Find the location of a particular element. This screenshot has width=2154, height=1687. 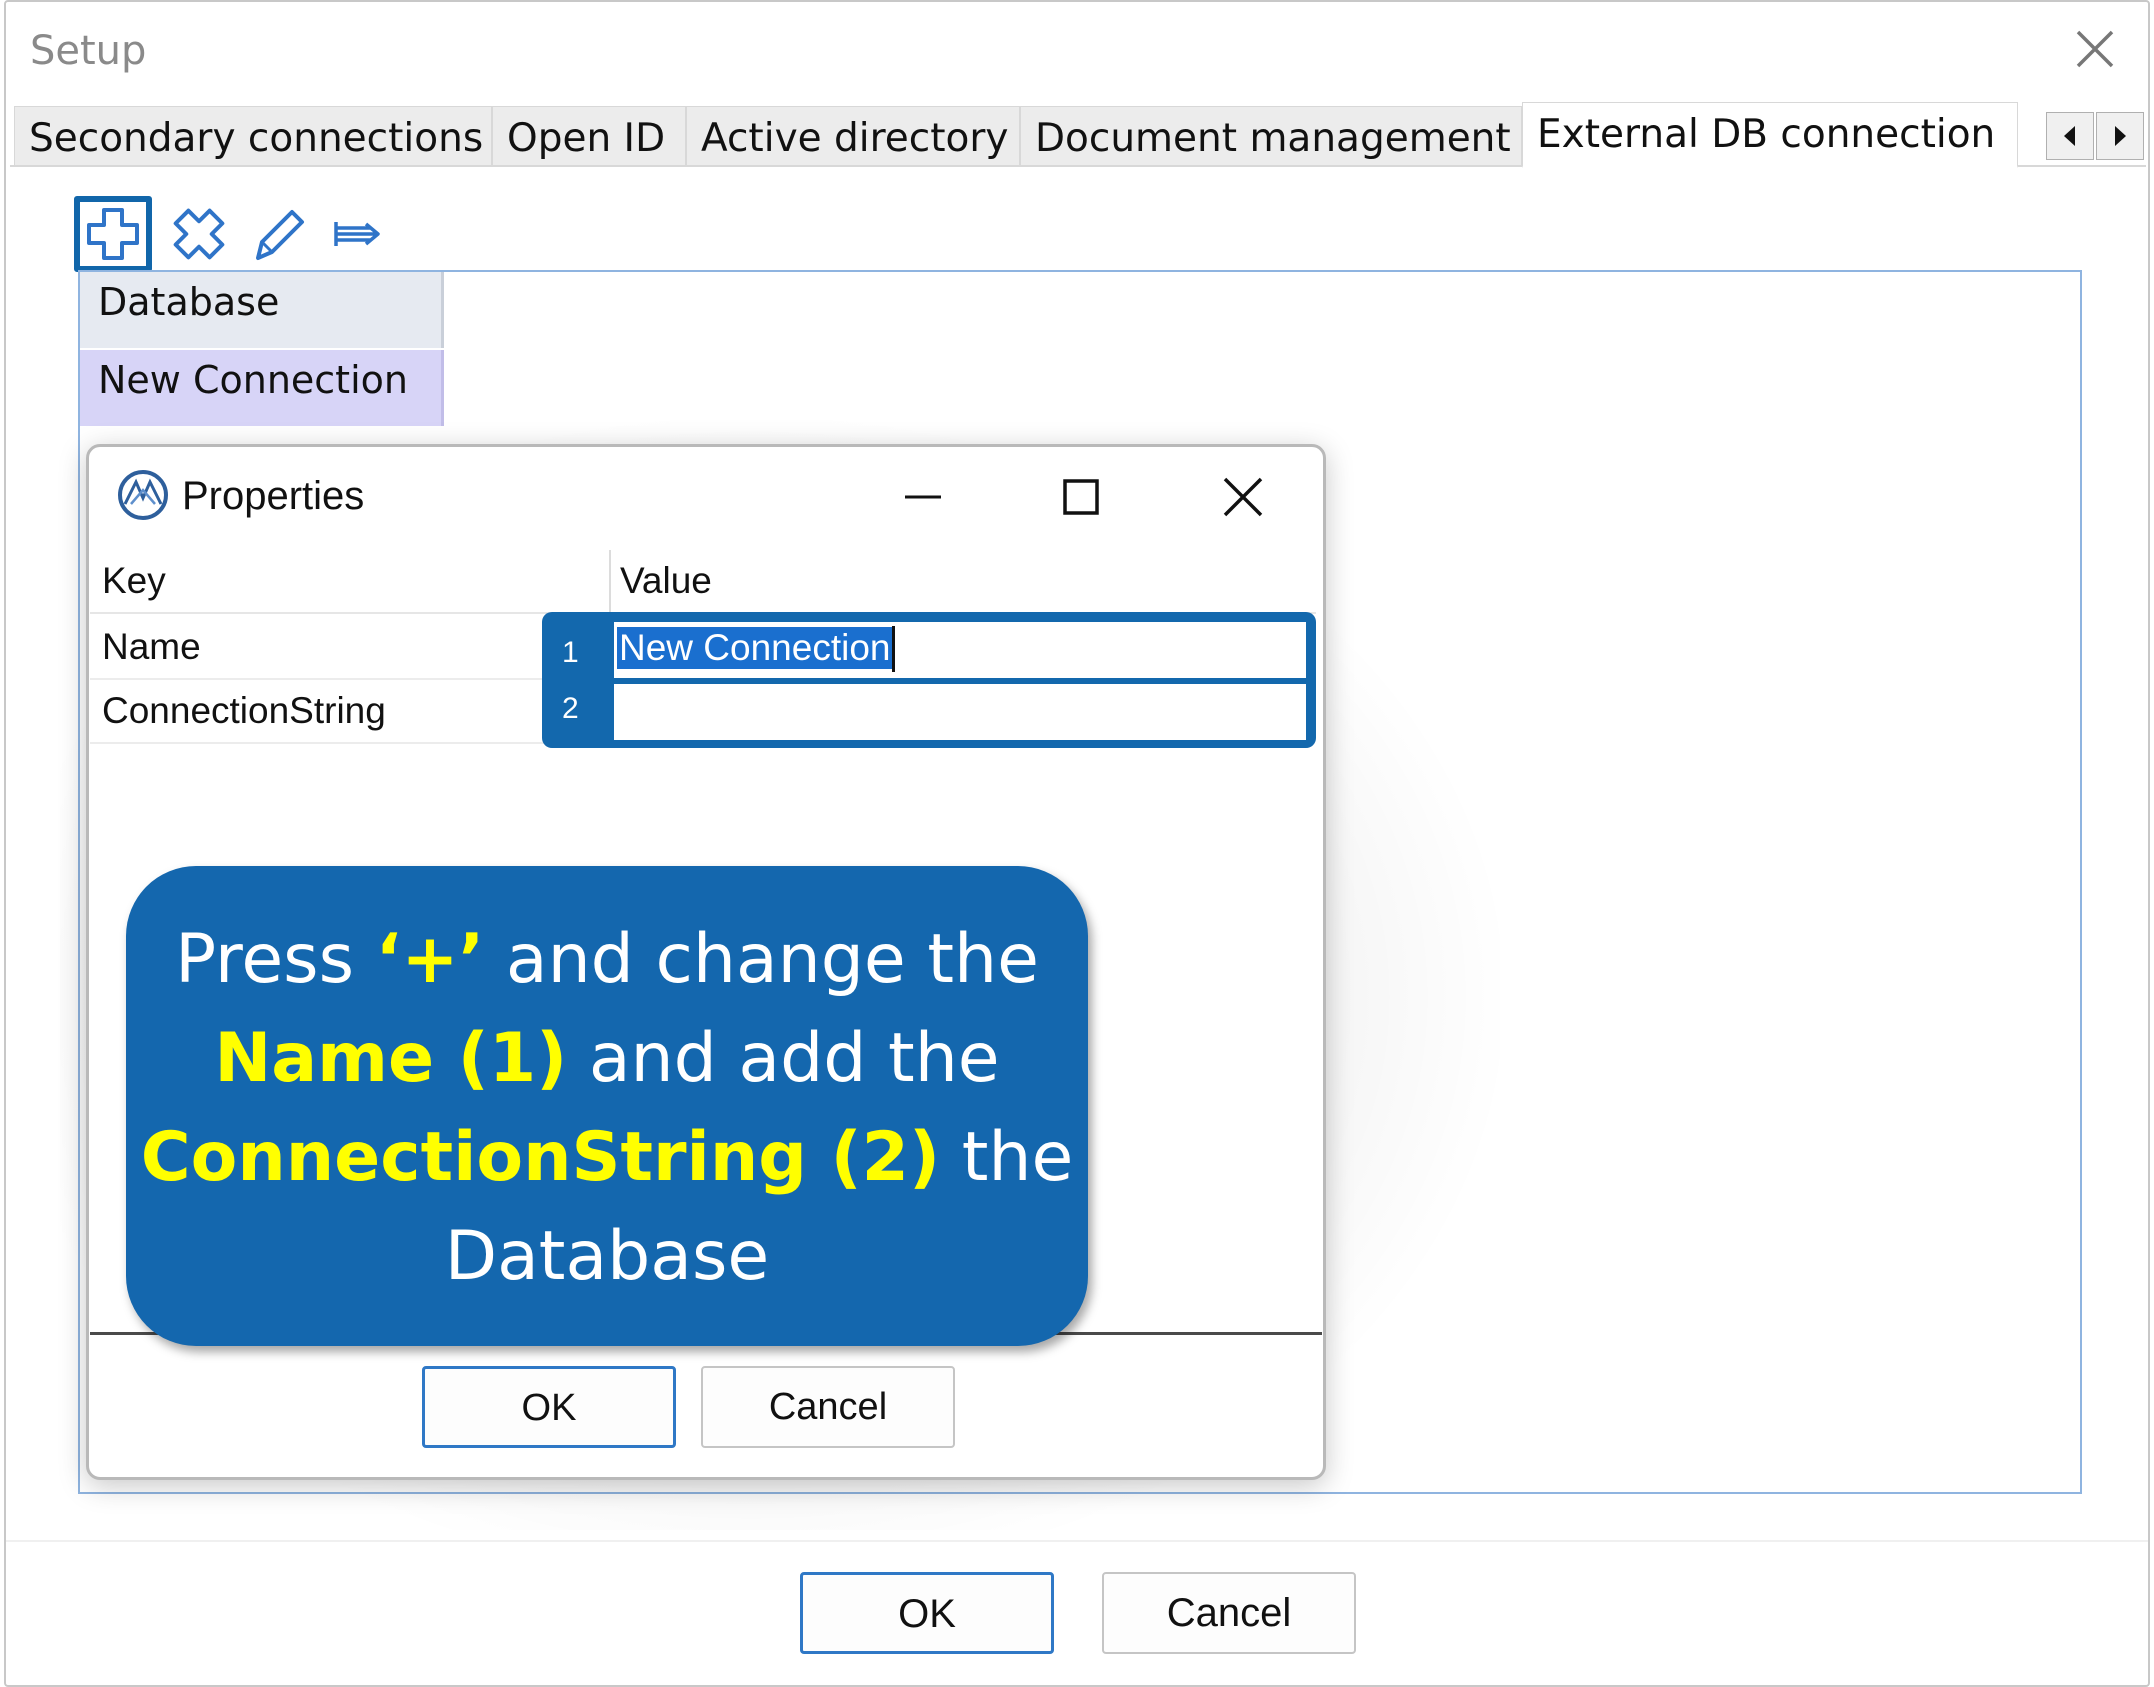

setup-title: Setup is located at coordinates (88, 51).